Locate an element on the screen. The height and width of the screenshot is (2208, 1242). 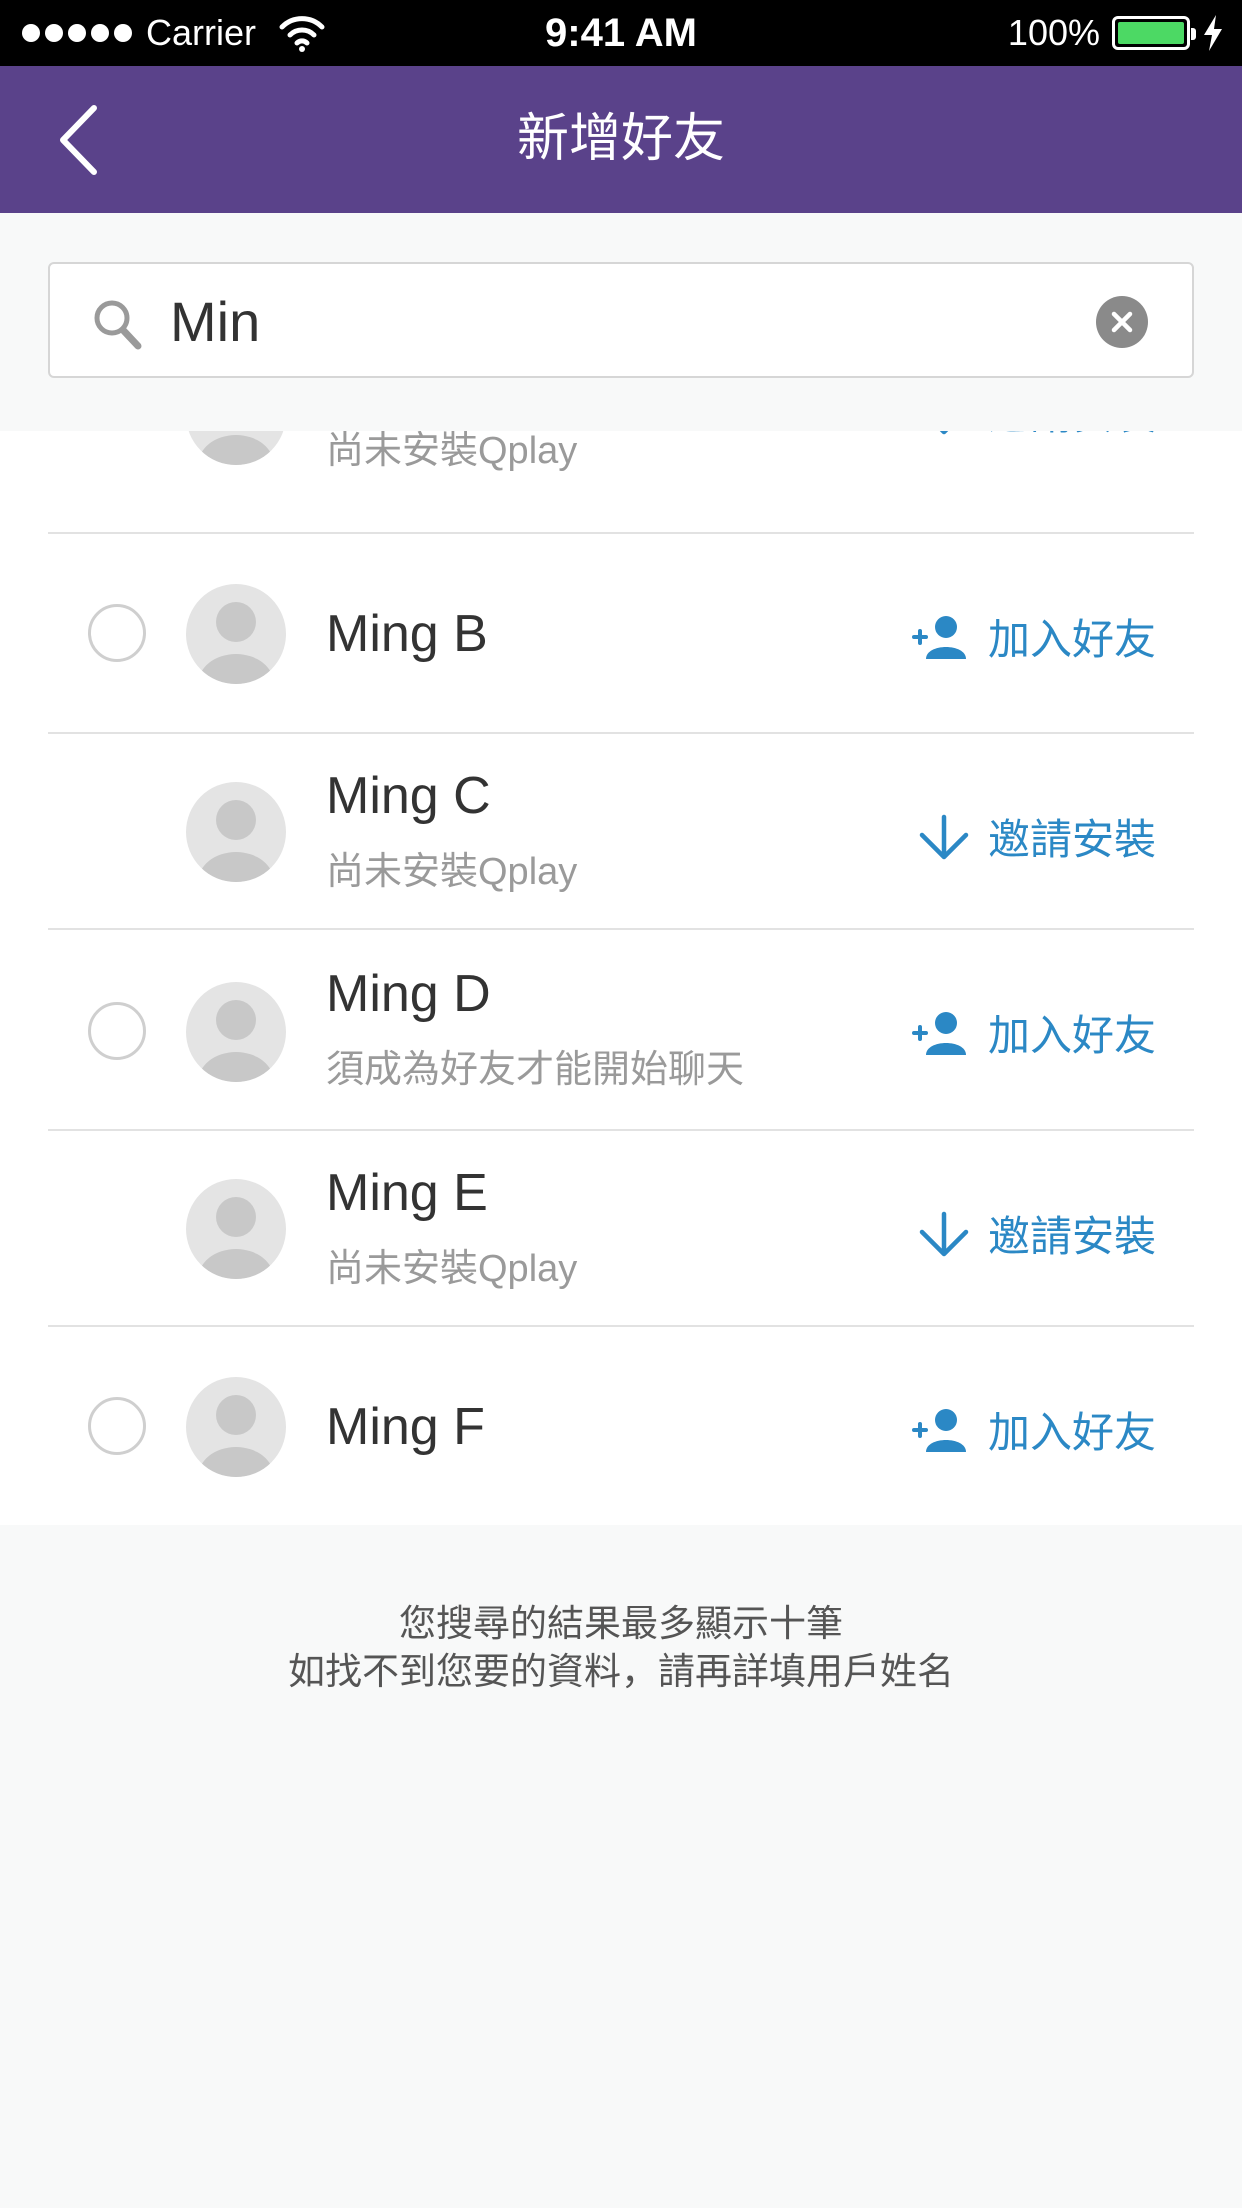
back-button is located at coordinates (98, 140).